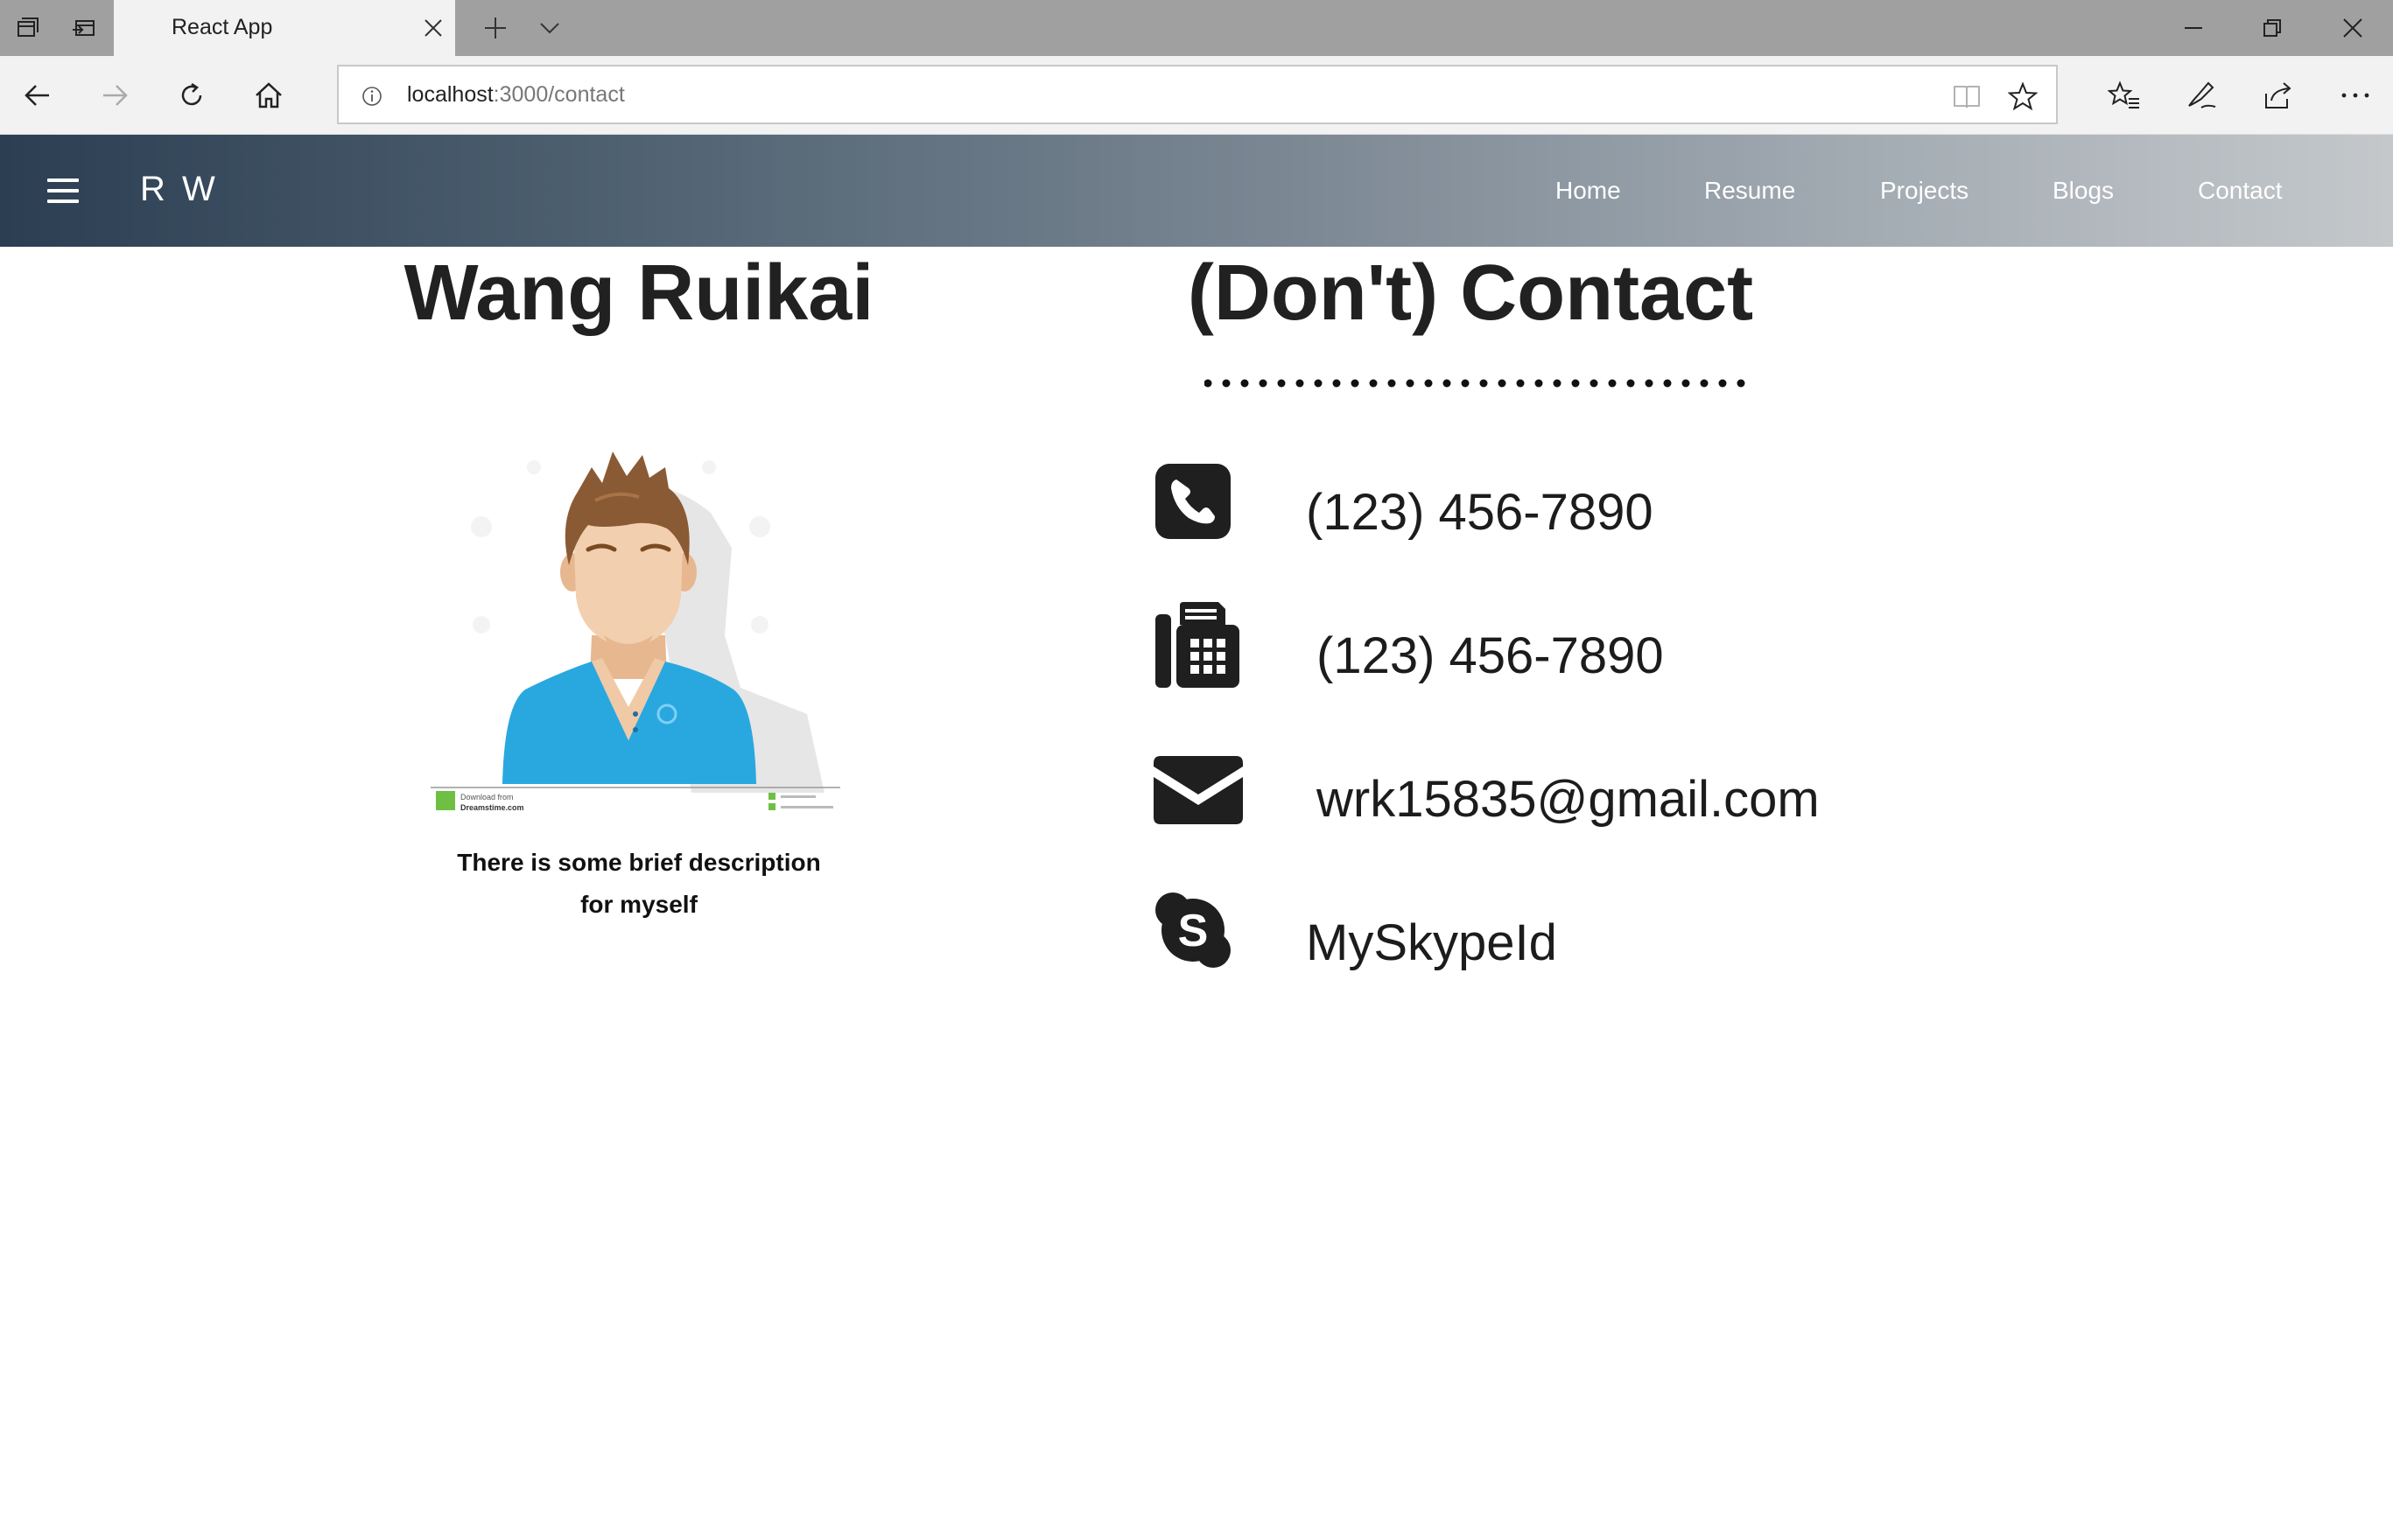 This screenshot has width=2393, height=1540. I want to click on phone-number: (123) 456-7890, so click(1479, 512).